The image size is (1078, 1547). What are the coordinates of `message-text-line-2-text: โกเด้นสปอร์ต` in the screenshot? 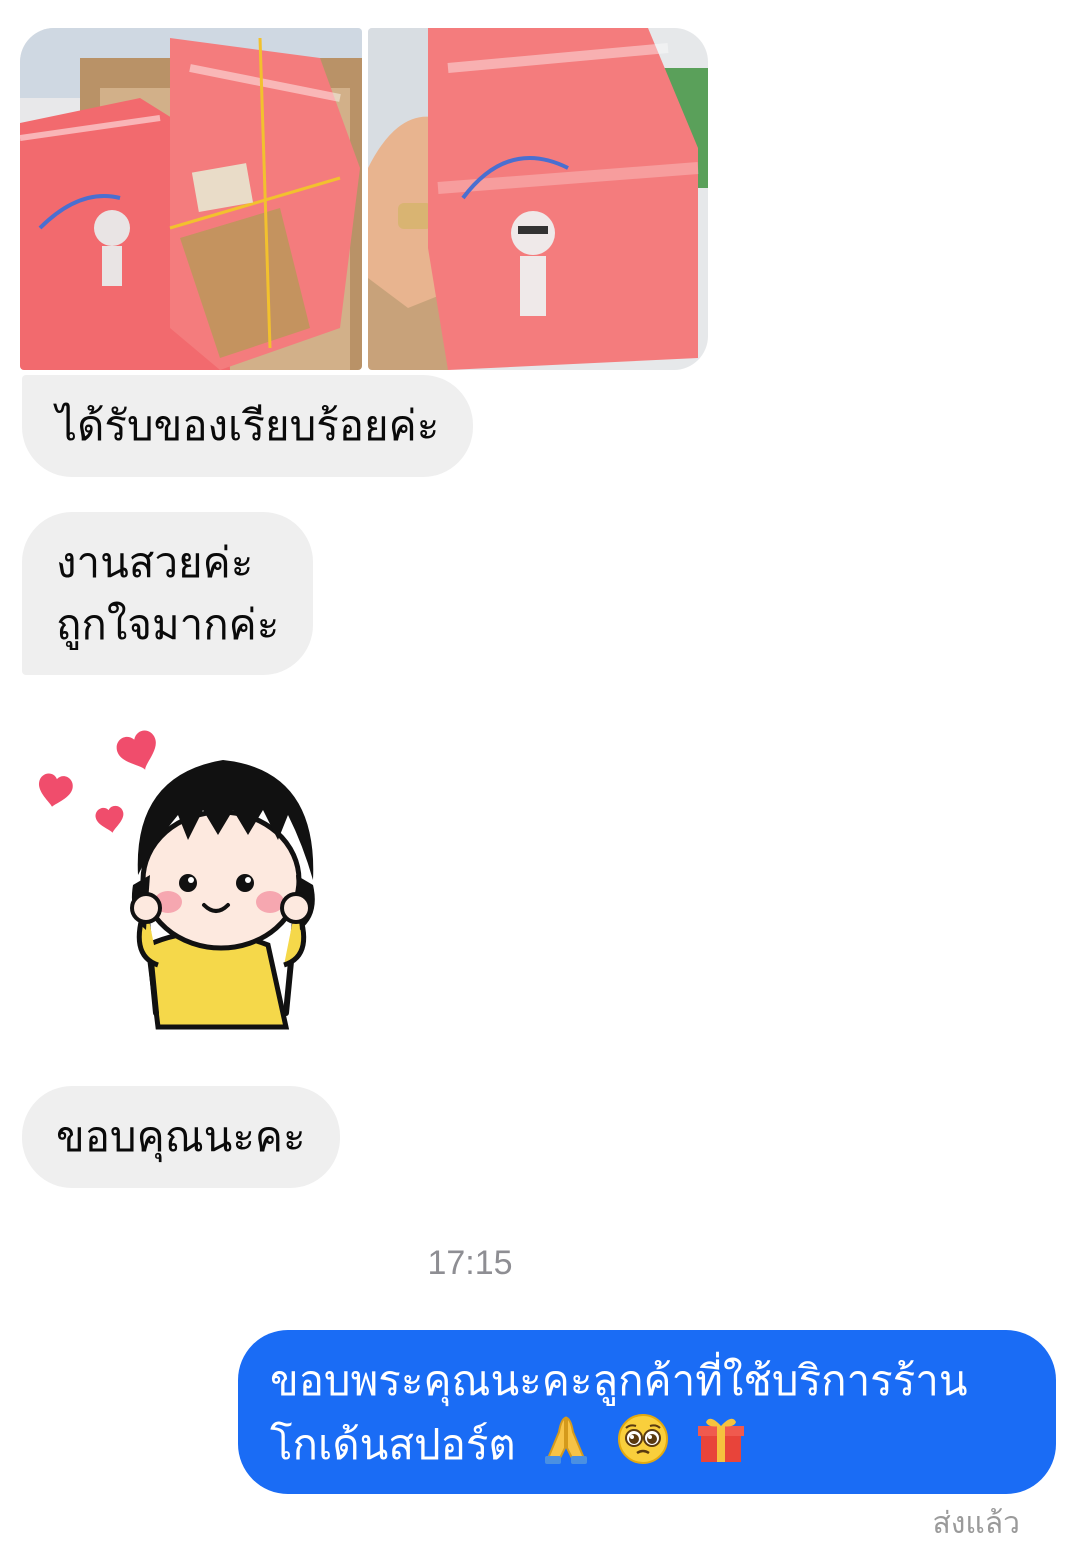 It's located at (393, 1444).